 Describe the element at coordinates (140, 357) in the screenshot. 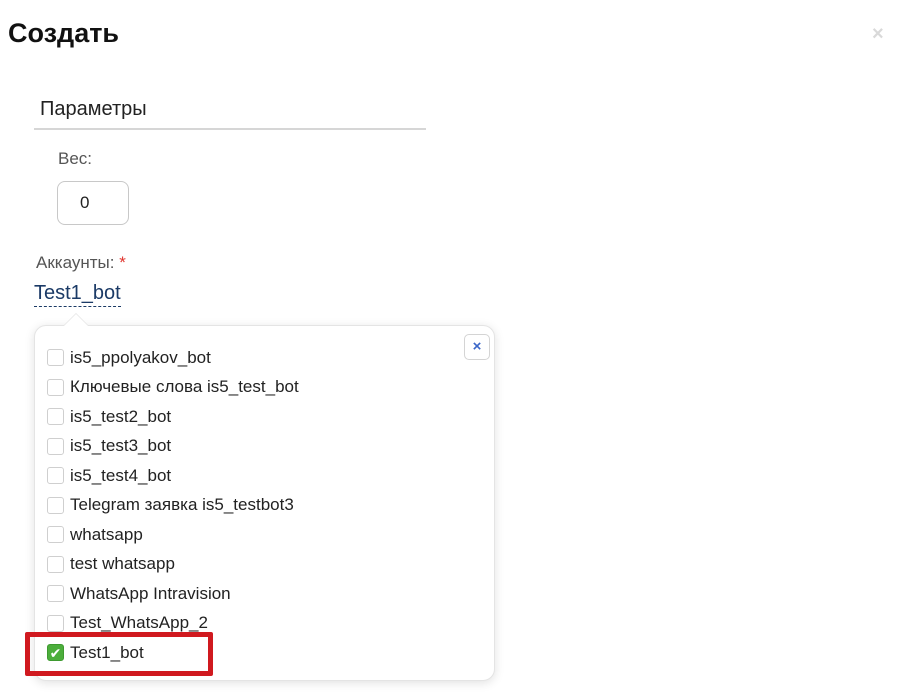

I see `account-option-label: is5_ppolyakov_bot` at that location.